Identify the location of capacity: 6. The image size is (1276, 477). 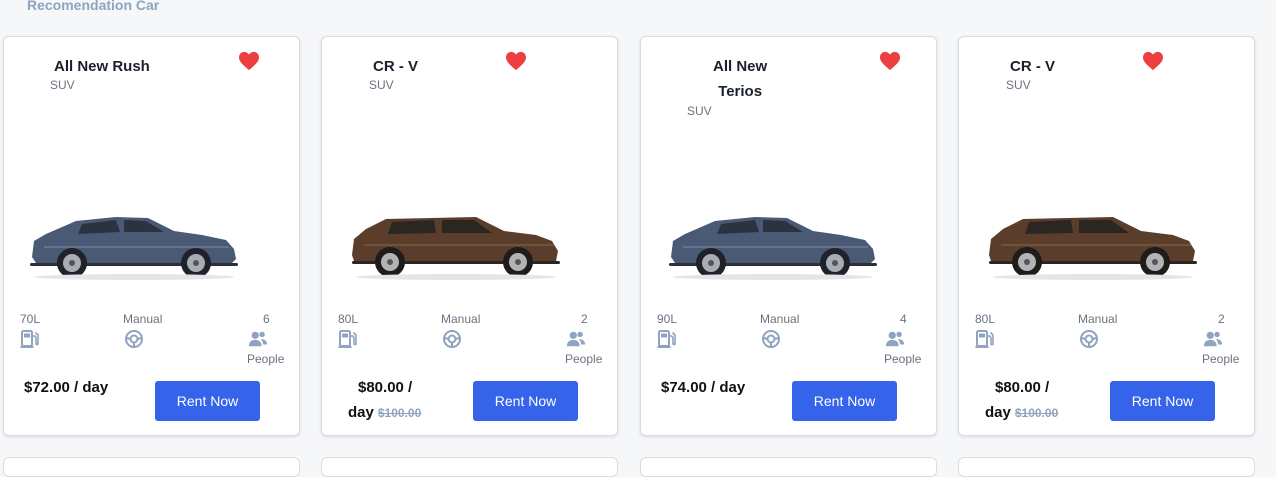
(266, 319).